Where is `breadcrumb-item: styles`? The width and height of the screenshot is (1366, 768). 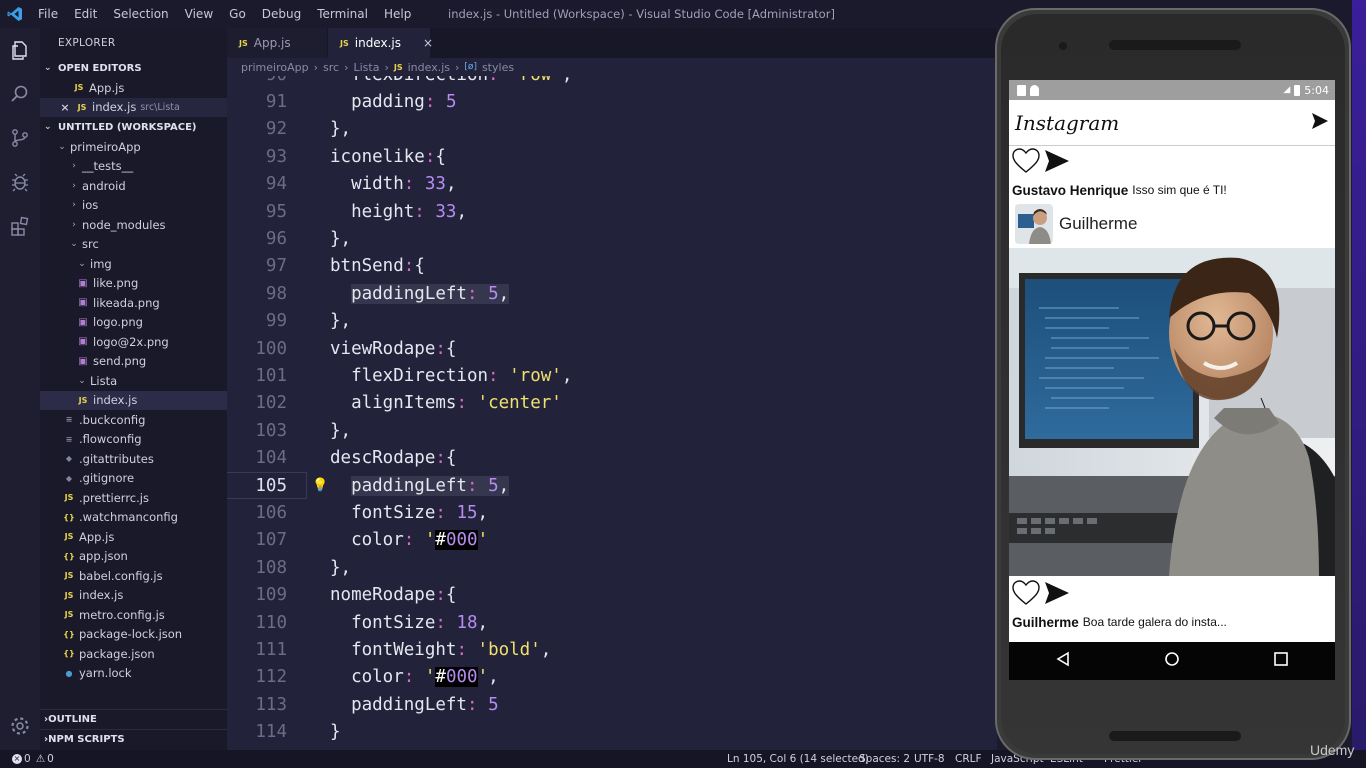 breadcrumb-item: styles is located at coordinates (498, 67).